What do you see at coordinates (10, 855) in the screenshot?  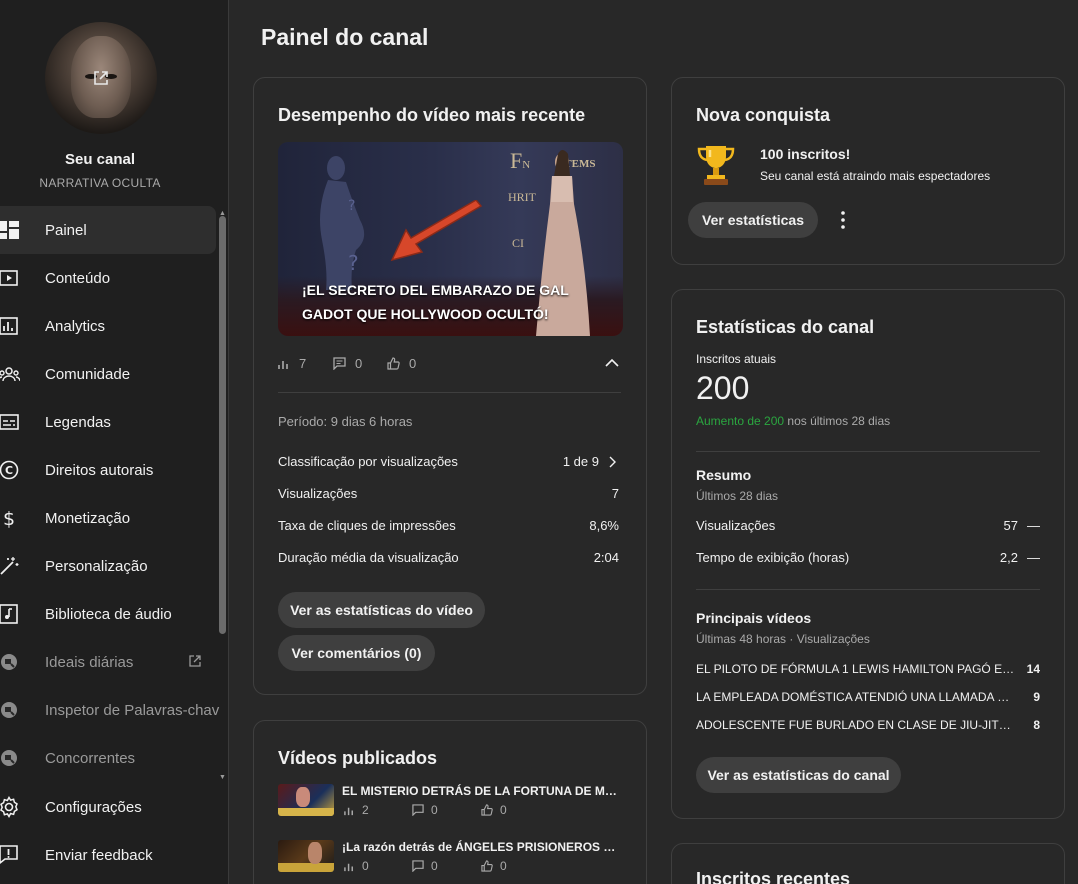 I see `feedback-icon` at bounding box center [10, 855].